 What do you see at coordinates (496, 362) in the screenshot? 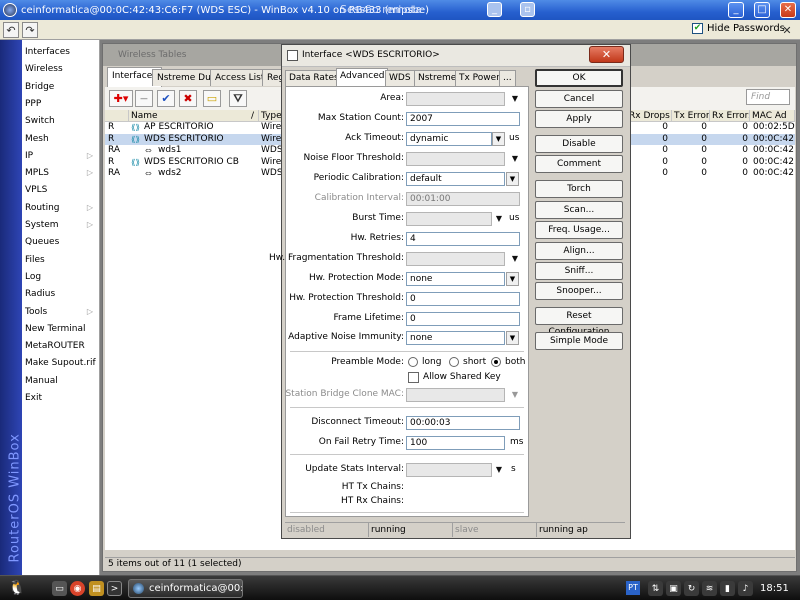
I see `preamble-both-radio` at bounding box center [496, 362].